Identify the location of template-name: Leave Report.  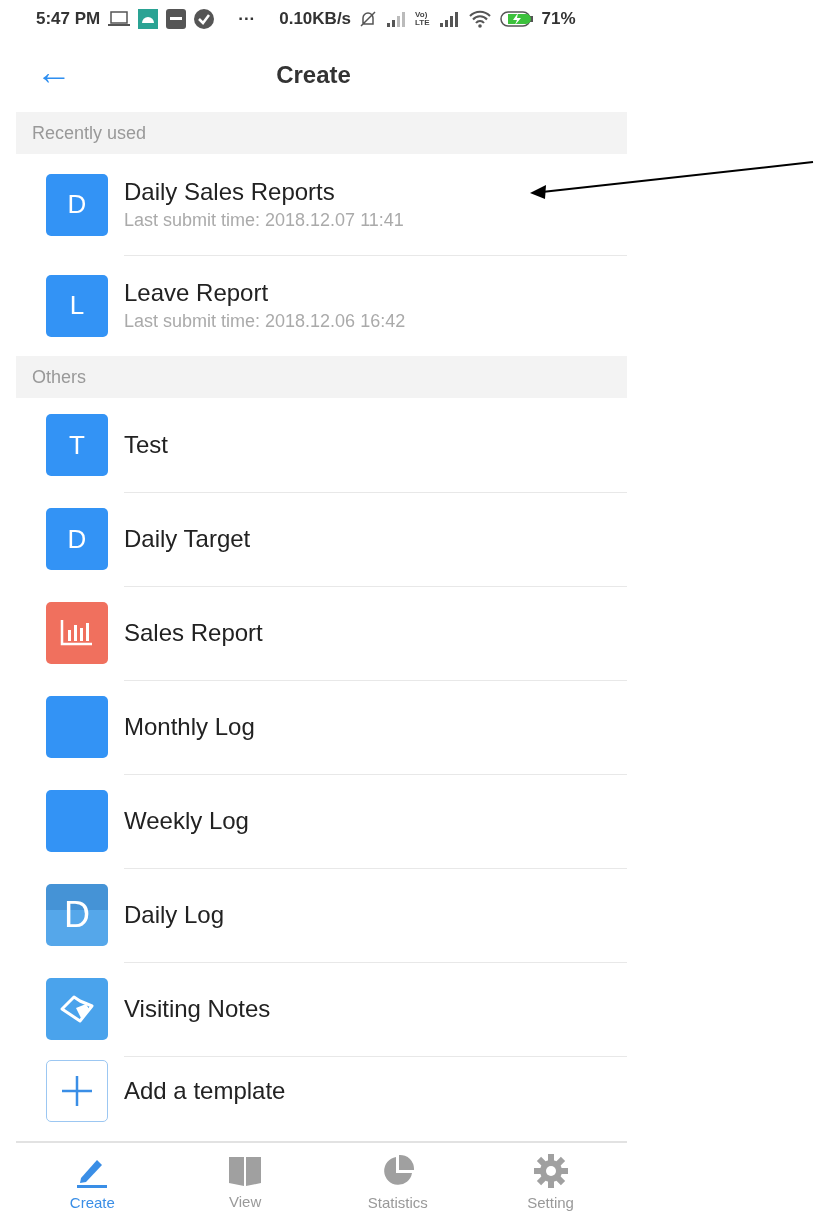
(375, 293).